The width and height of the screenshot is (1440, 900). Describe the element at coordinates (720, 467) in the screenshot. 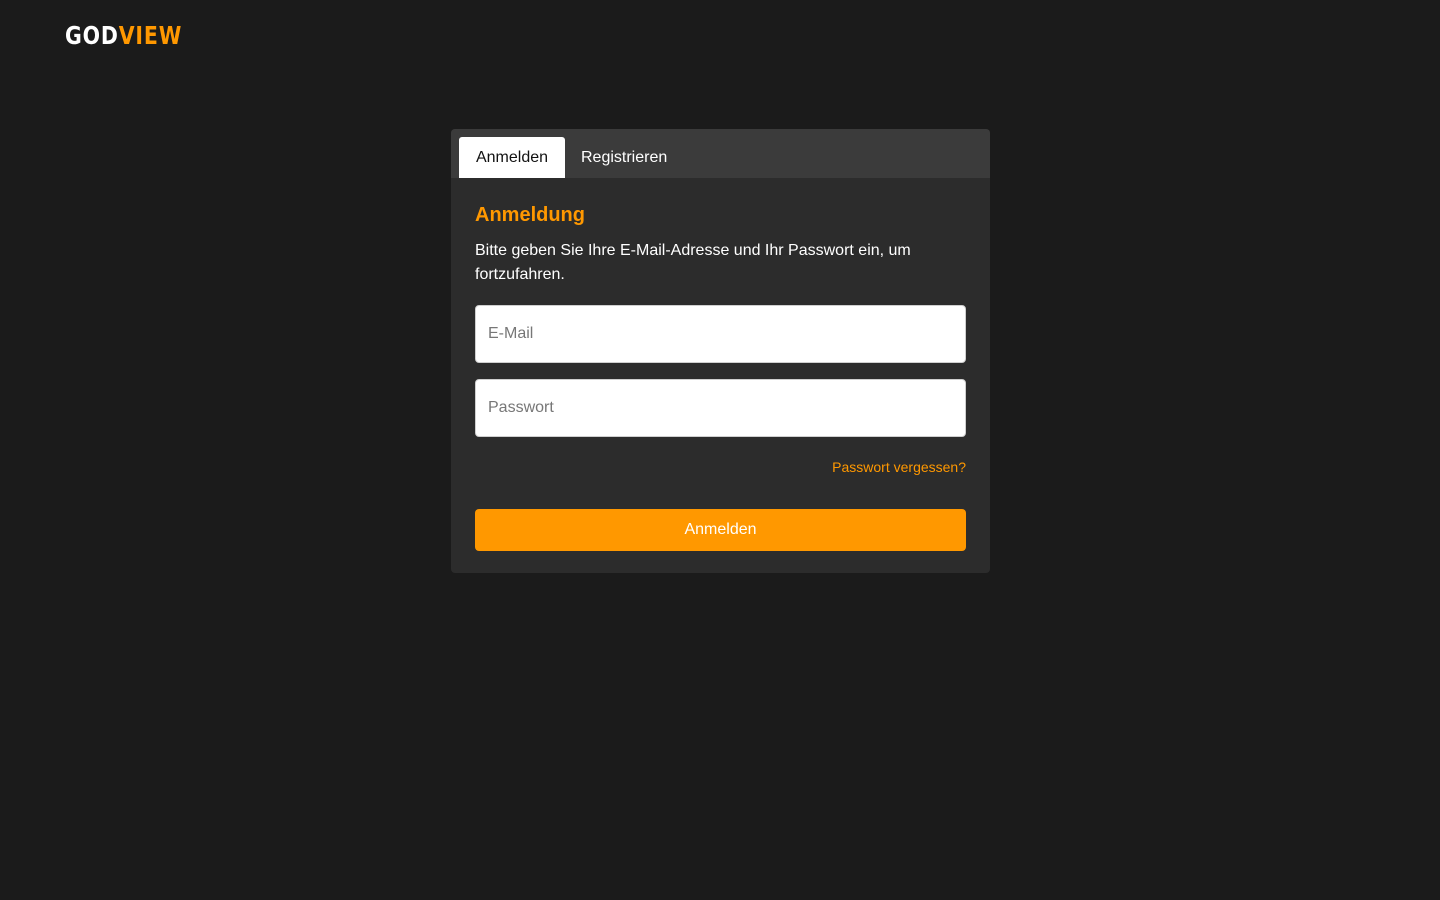

I see `forgot-row: Passwort vergessen?` at that location.